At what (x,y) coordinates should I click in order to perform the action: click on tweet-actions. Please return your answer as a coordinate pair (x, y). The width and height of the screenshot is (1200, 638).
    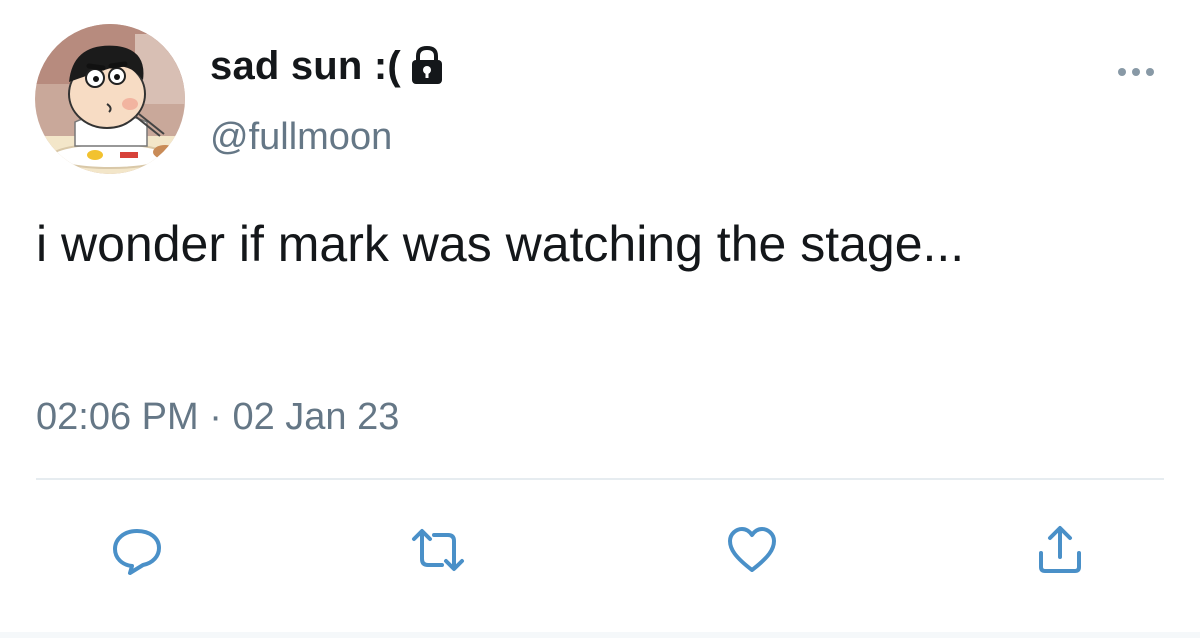
    Looking at the image, I should click on (600, 551).